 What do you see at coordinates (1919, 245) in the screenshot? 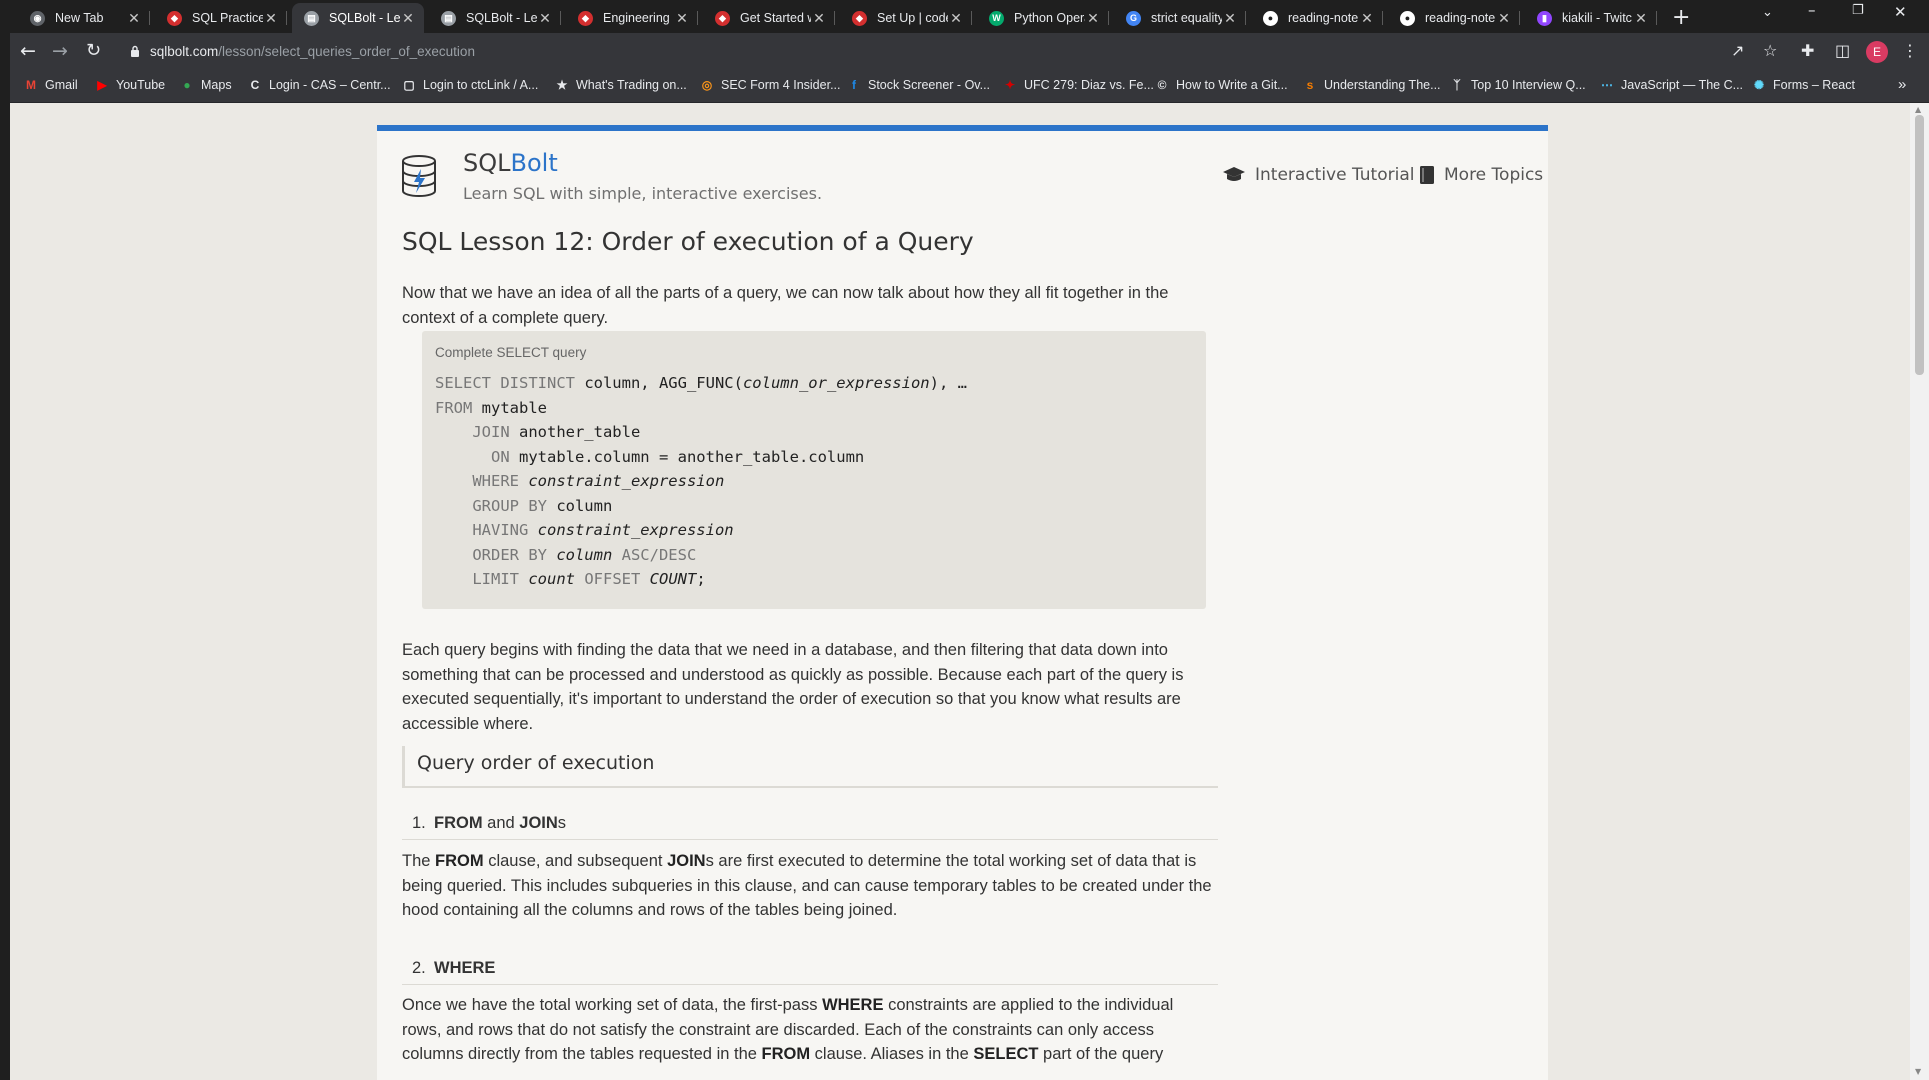
I see `scrollbar-thumb` at bounding box center [1919, 245].